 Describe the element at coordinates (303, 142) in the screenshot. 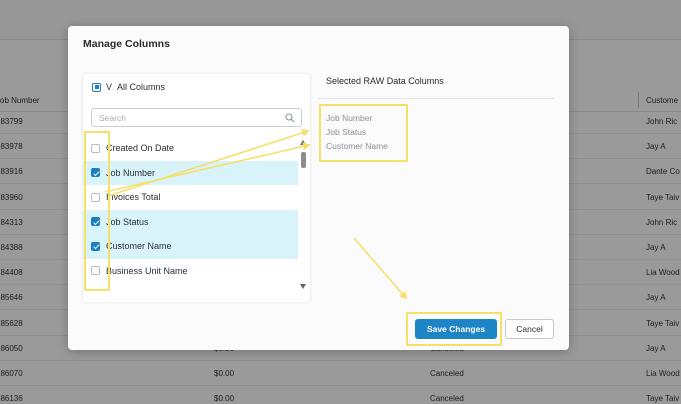

I see `scroll-up-icon` at that location.